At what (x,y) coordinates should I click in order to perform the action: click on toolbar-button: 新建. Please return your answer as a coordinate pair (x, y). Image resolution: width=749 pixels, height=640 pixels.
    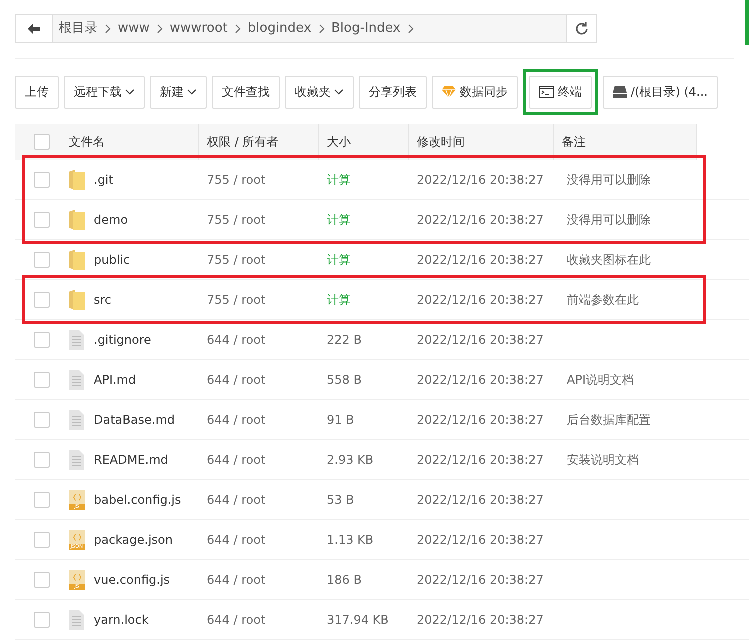
    Looking at the image, I should click on (178, 92).